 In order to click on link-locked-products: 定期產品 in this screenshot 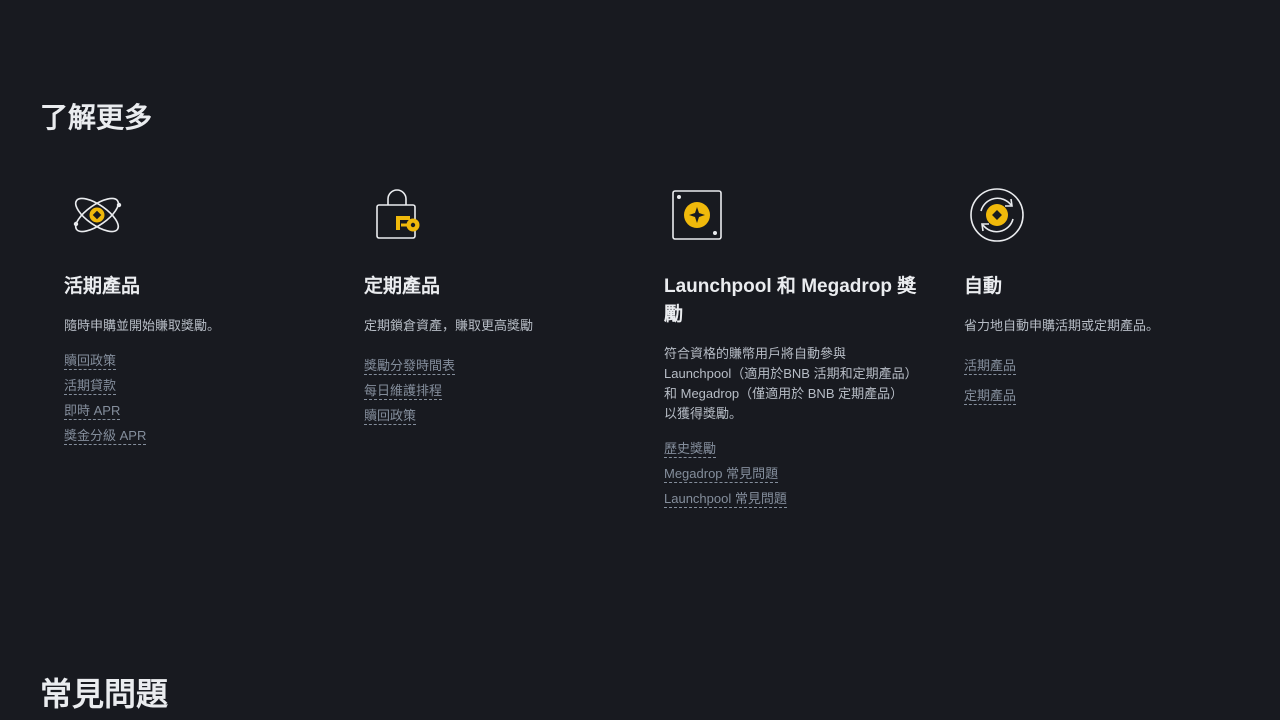, I will do `click(990, 396)`.